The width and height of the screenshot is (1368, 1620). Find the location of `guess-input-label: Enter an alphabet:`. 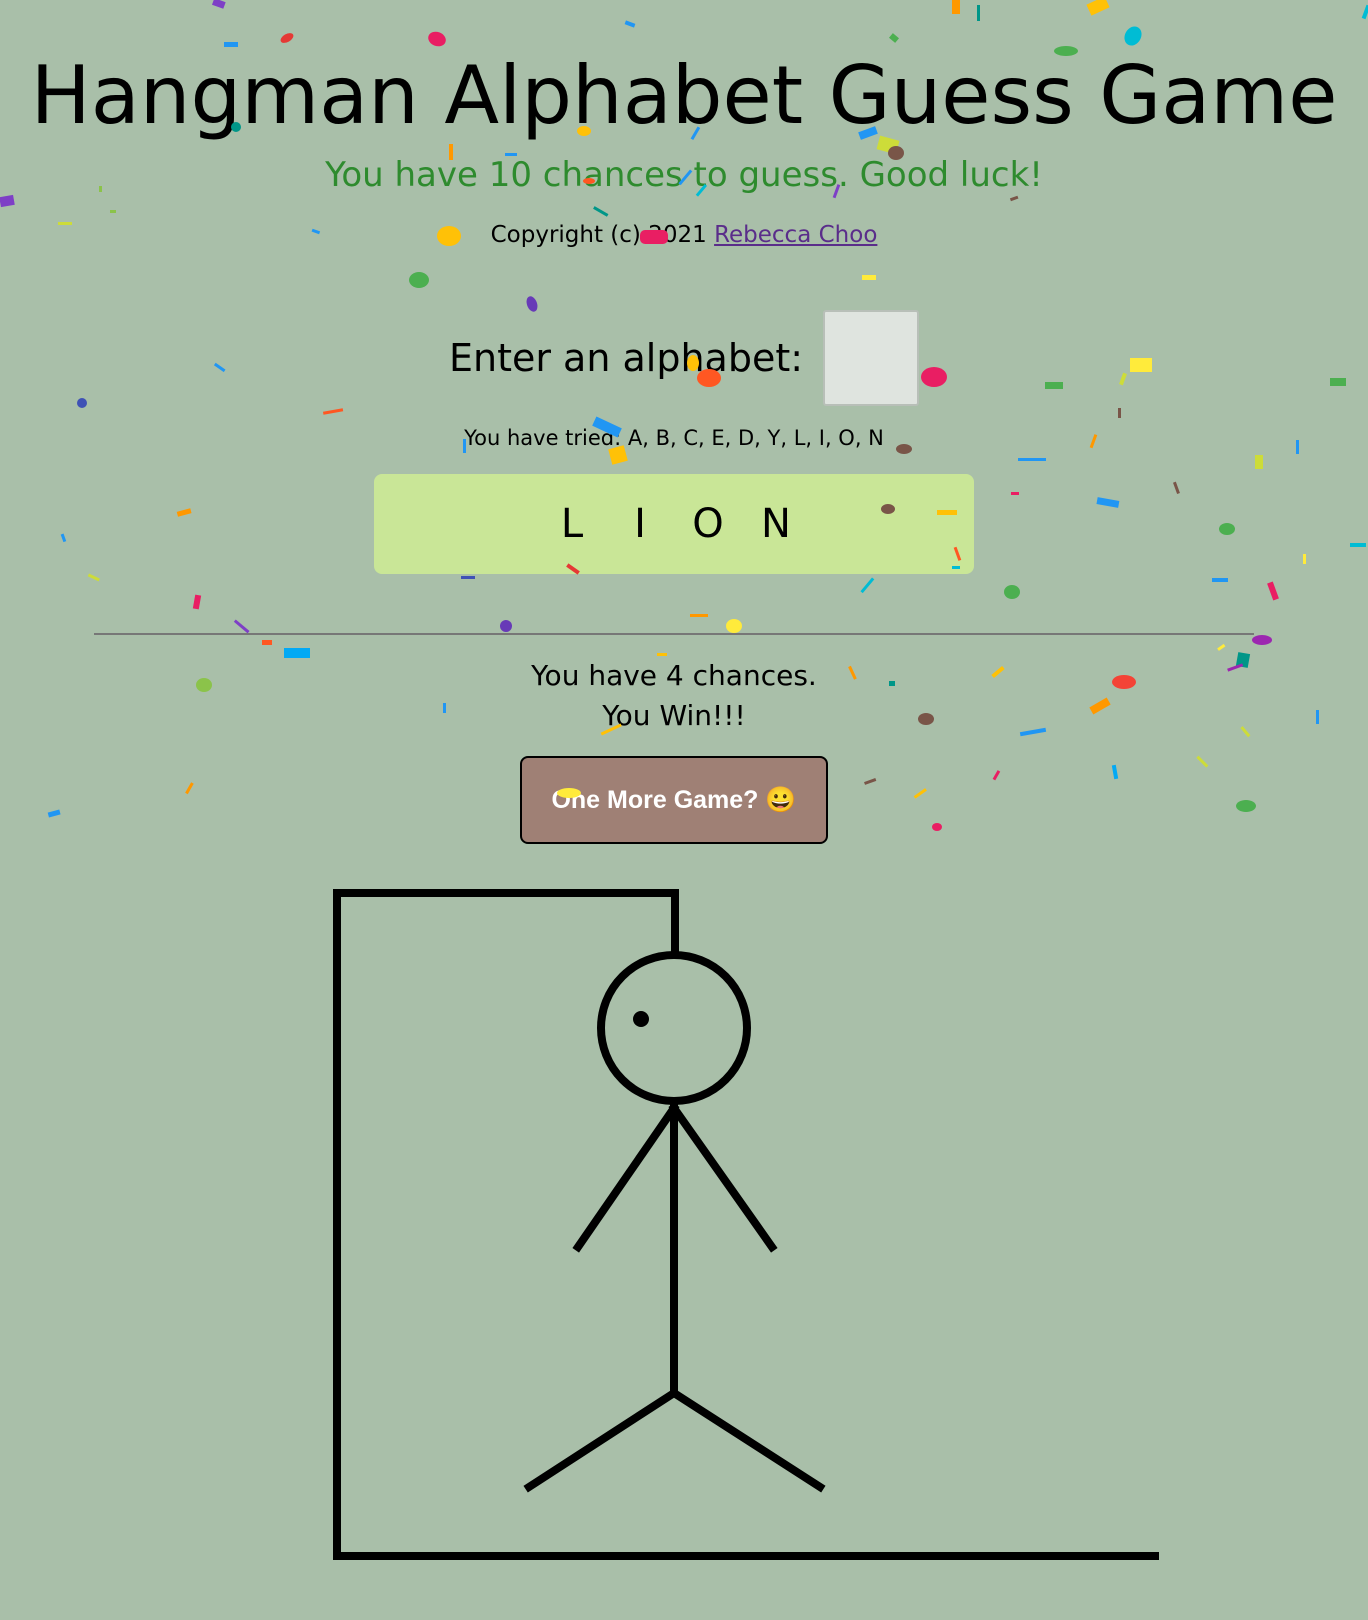

guess-input-label: Enter an alphabet: is located at coordinates (626, 358).